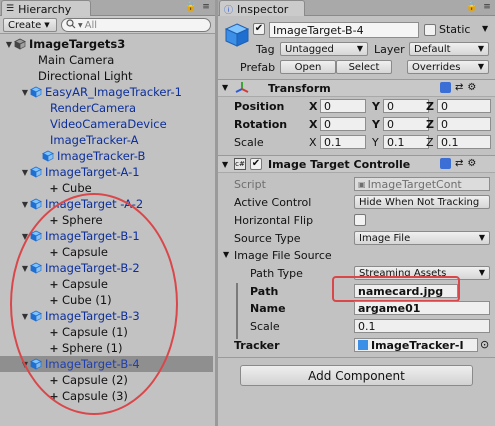 The width and height of the screenshot is (495, 426). Describe the element at coordinates (262, 8) in the screenshot. I see `inspector-tab: ⓘ Inspector` at that location.